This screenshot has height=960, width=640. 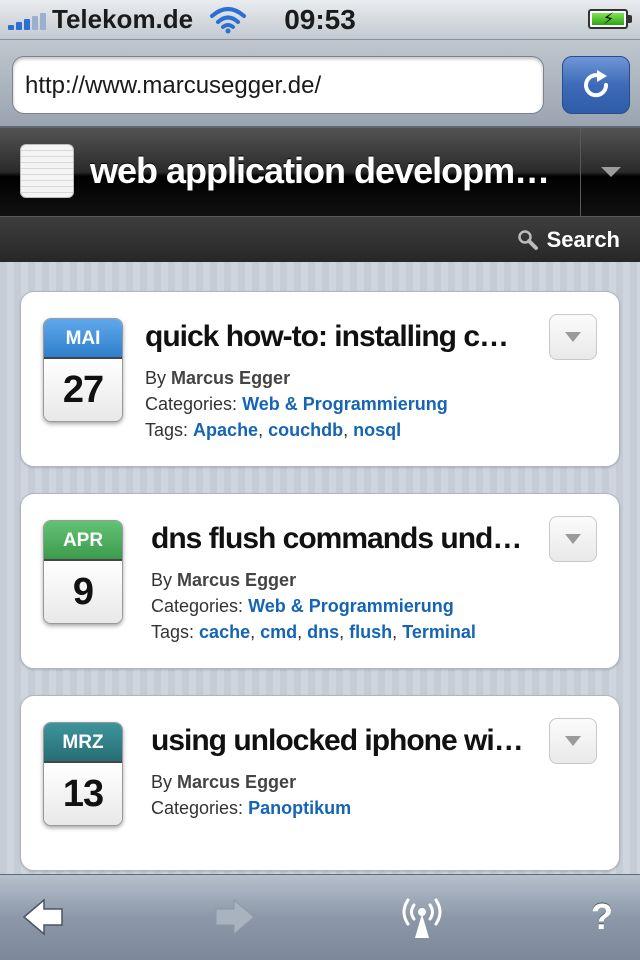 What do you see at coordinates (299, 808) in the screenshot?
I see `category-link: Panoptikum` at bounding box center [299, 808].